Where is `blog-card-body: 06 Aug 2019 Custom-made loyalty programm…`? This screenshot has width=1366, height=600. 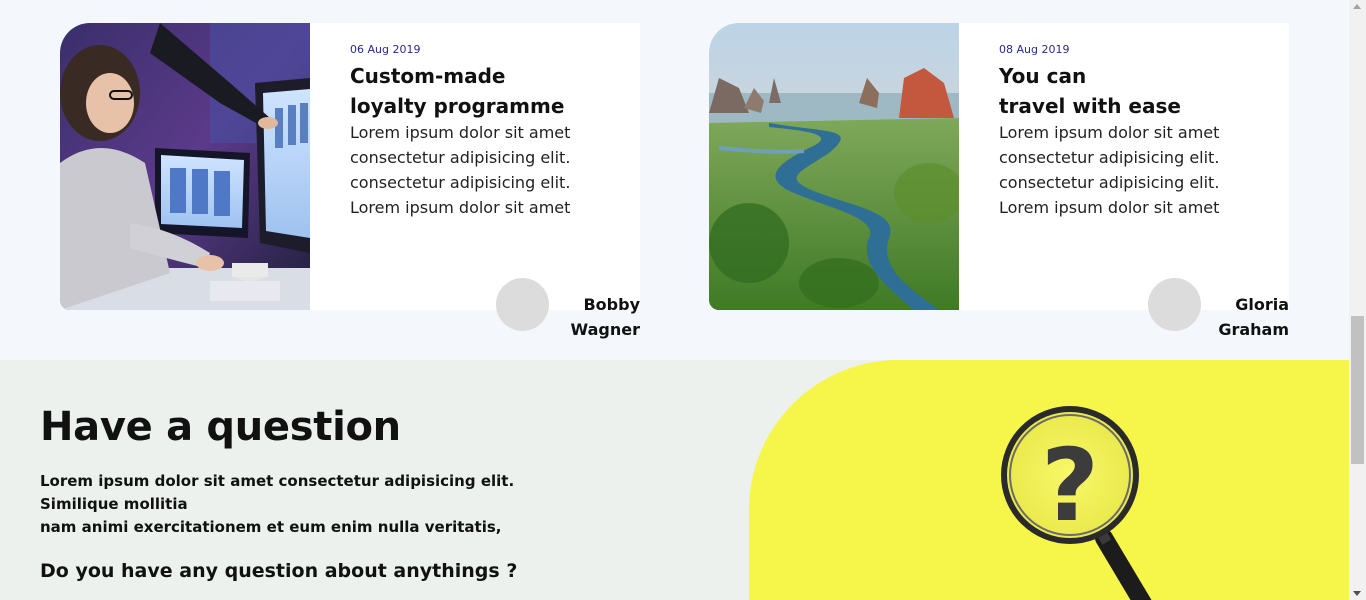
blog-card-body: 06 Aug 2019 Custom-made loyalty programm… is located at coordinates (475, 166).